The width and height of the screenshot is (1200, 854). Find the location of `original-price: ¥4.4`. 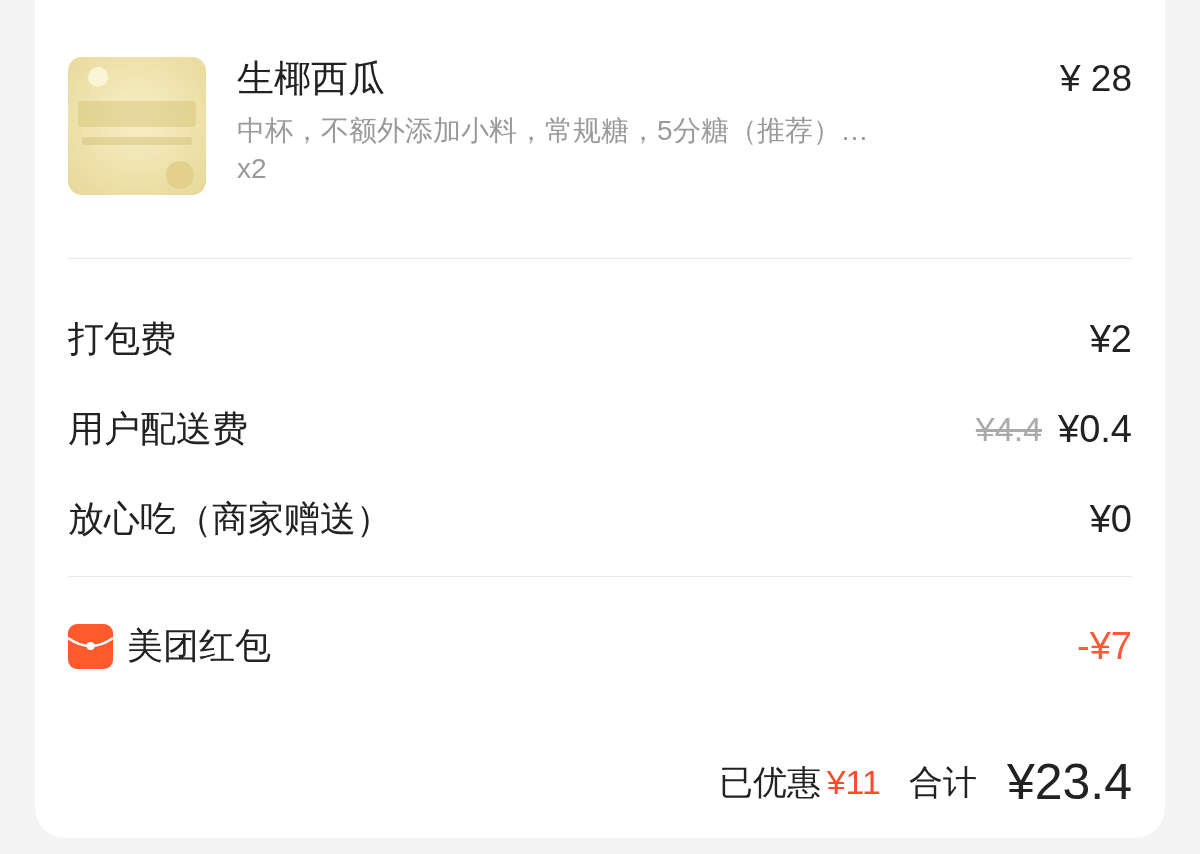

original-price: ¥4.4 is located at coordinates (1009, 429).